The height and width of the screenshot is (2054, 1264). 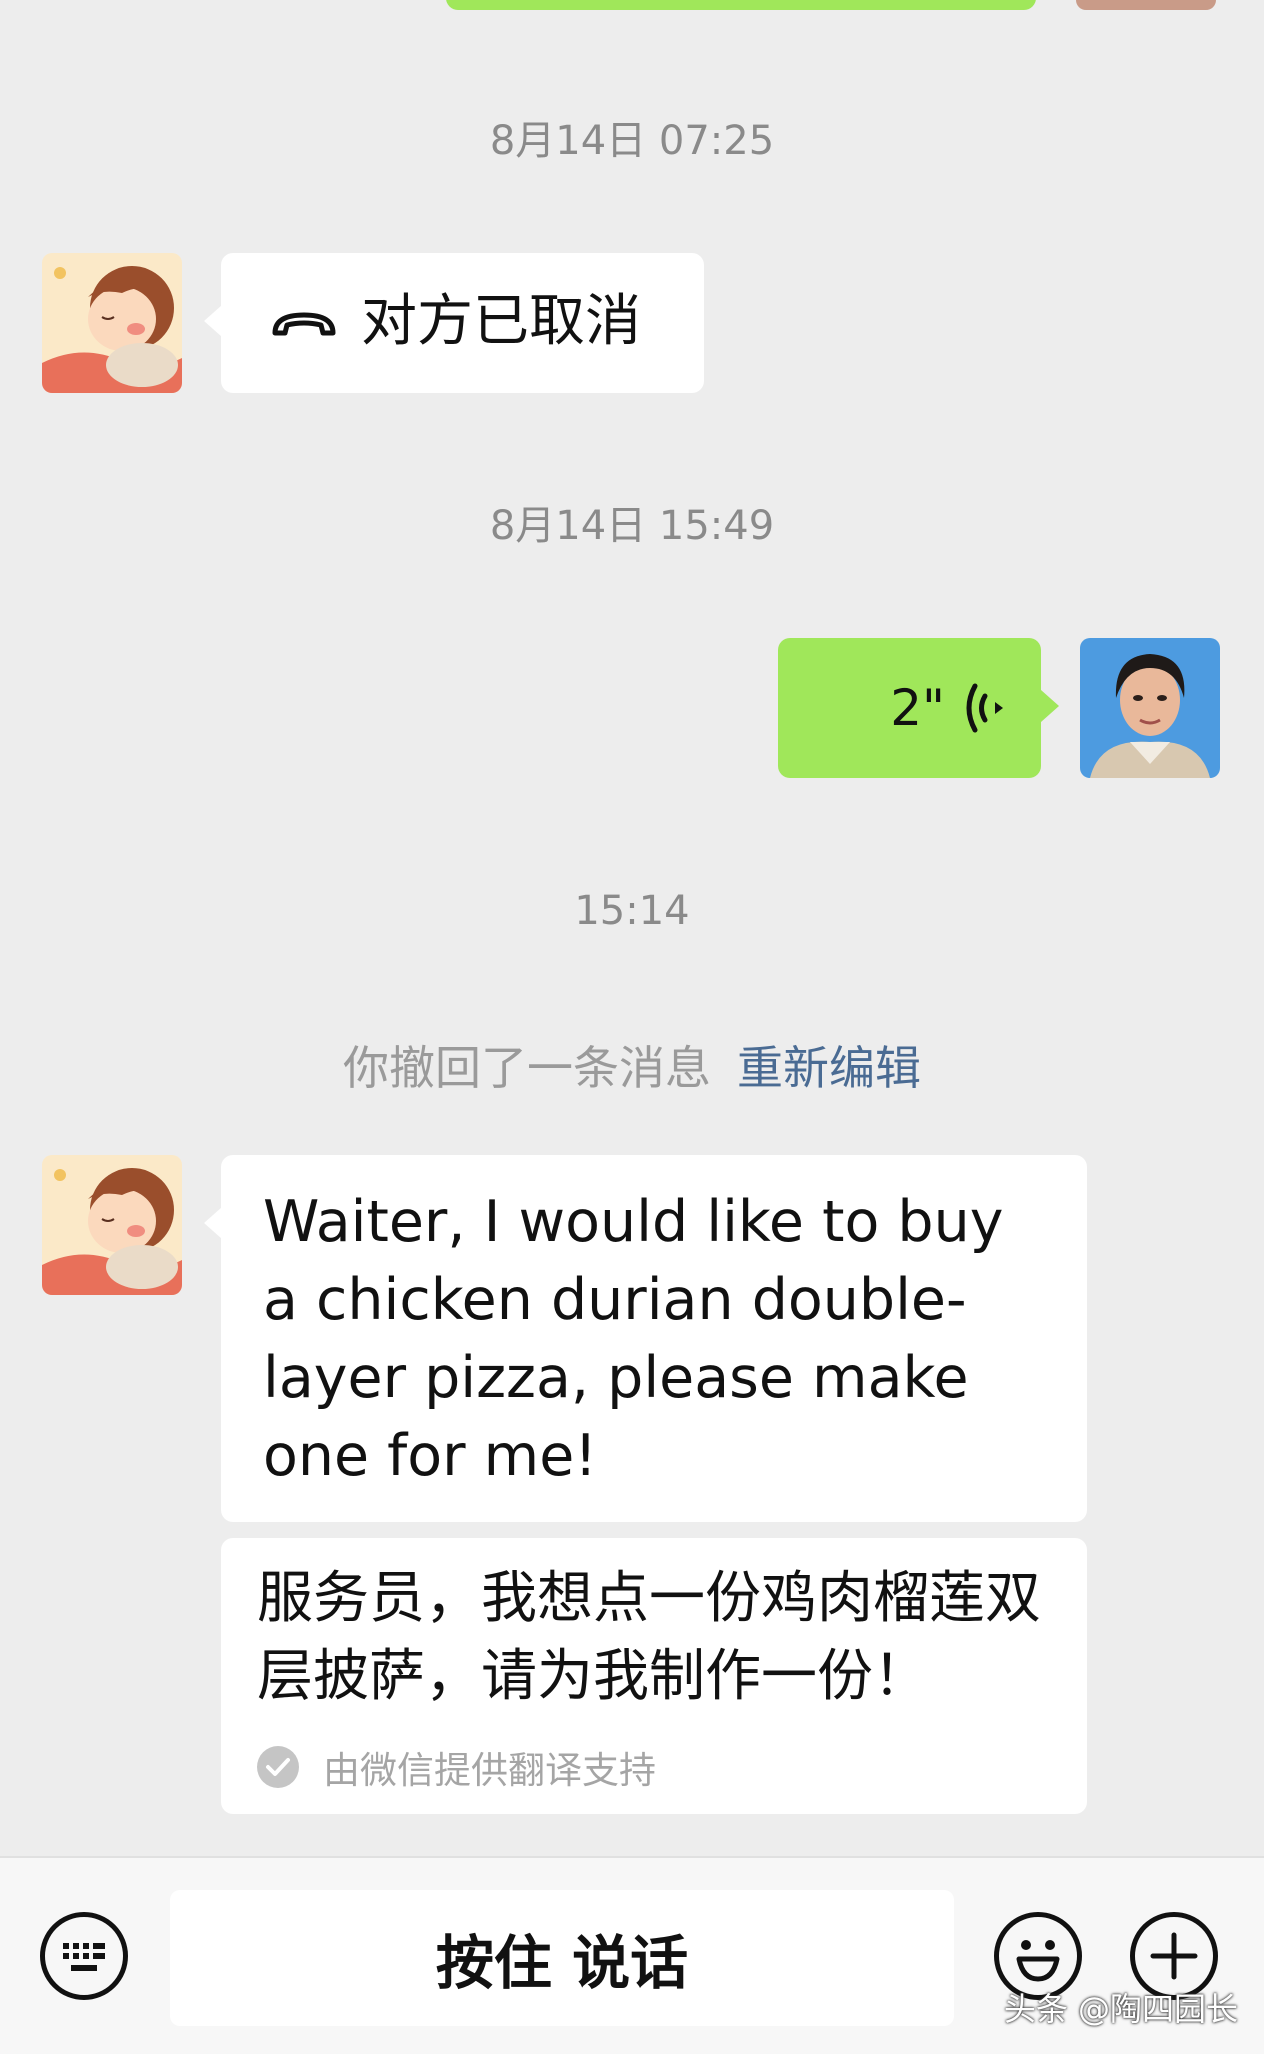 What do you see at coordinates (304, 324) in the screenshot?
I see `phone-hangup-icon` at bounding box center [304, 324].